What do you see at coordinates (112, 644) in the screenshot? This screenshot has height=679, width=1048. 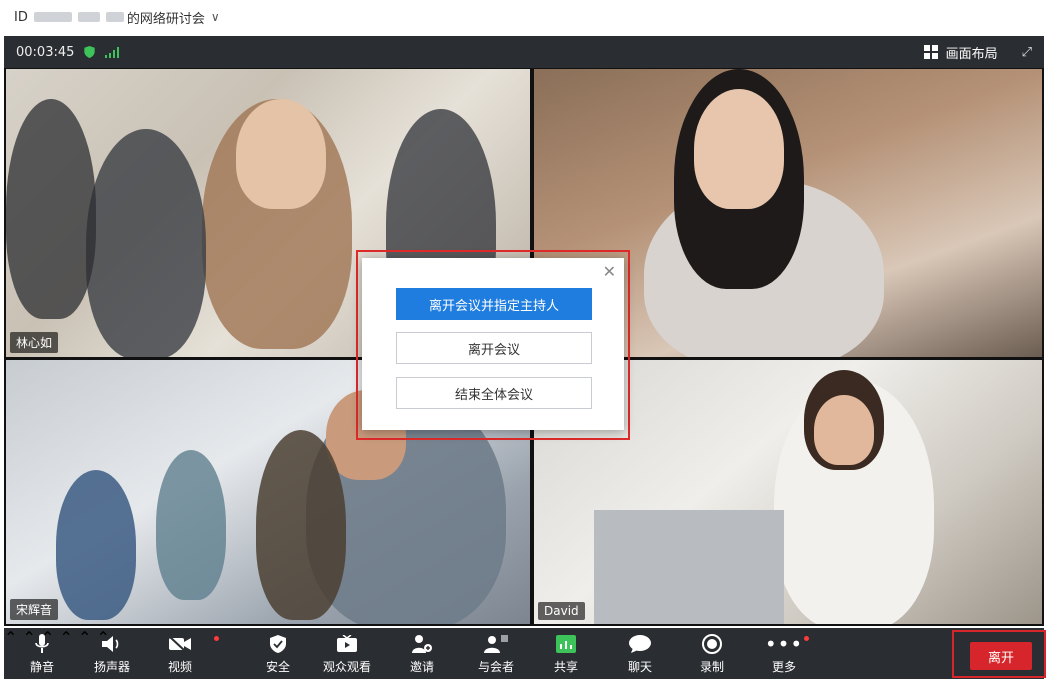 I see `speaker-icon` at bounding box center [112, 644].